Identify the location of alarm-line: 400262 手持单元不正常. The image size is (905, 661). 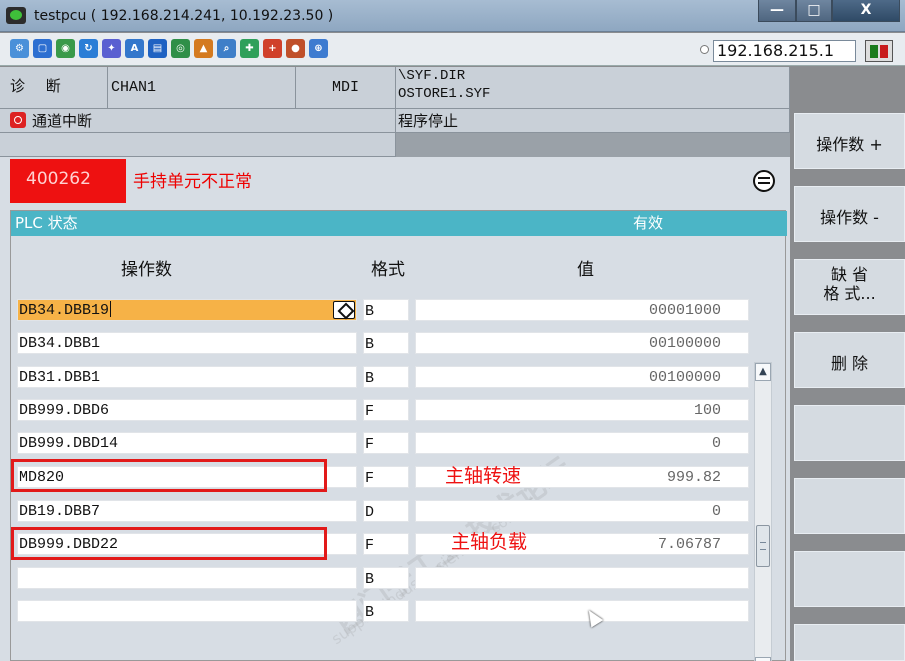
(395, 182).